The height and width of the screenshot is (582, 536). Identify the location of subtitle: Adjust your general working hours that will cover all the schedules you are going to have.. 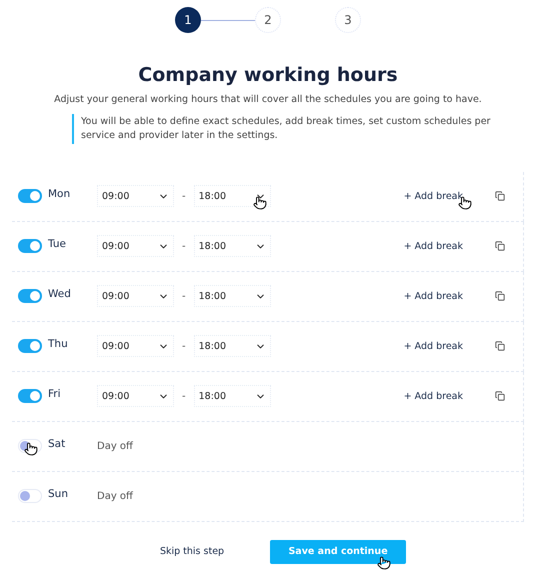
(268, 99).